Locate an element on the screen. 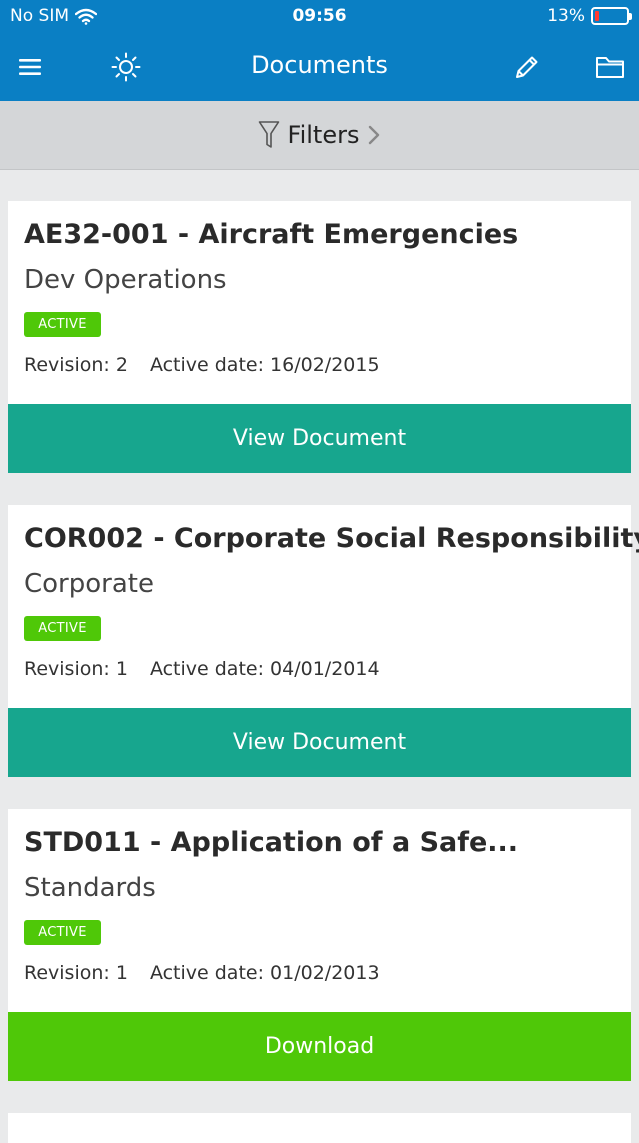 The height and width of the screenshot is (1143, 639). folder-button is located at coordinates (610, 67).